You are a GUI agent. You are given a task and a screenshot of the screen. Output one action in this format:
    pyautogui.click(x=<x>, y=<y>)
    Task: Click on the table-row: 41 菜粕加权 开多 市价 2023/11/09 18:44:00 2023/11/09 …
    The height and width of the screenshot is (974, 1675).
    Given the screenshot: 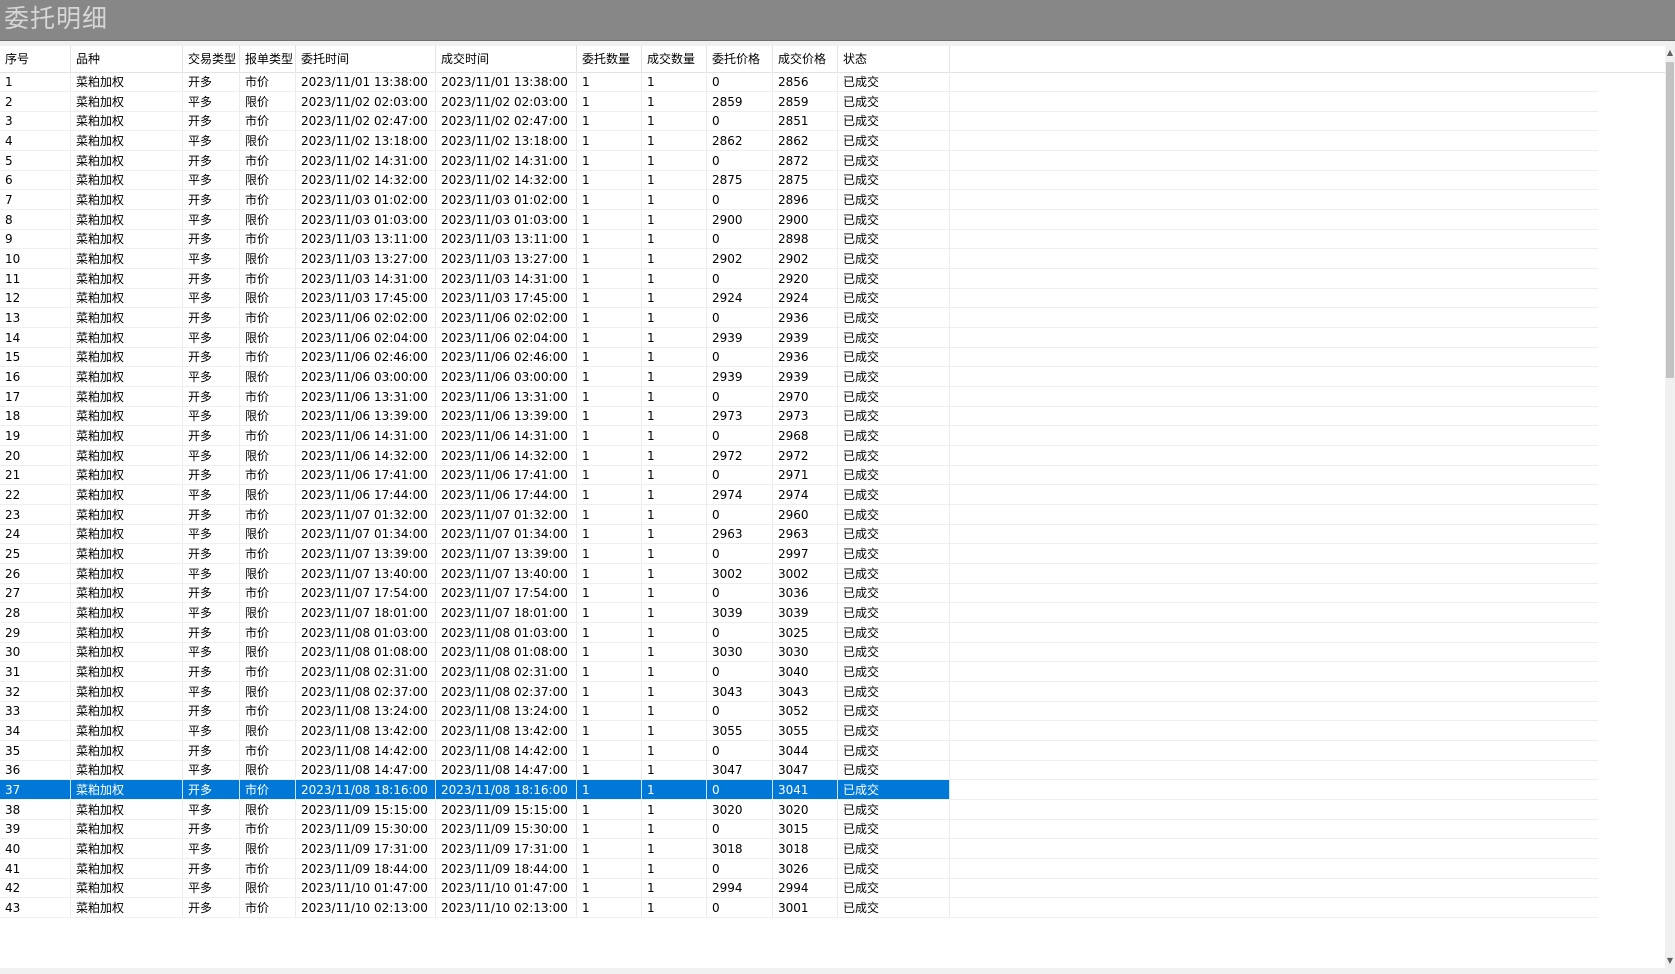 What is the action you would take?
    pyautogui.click(x=799, y=869)
    